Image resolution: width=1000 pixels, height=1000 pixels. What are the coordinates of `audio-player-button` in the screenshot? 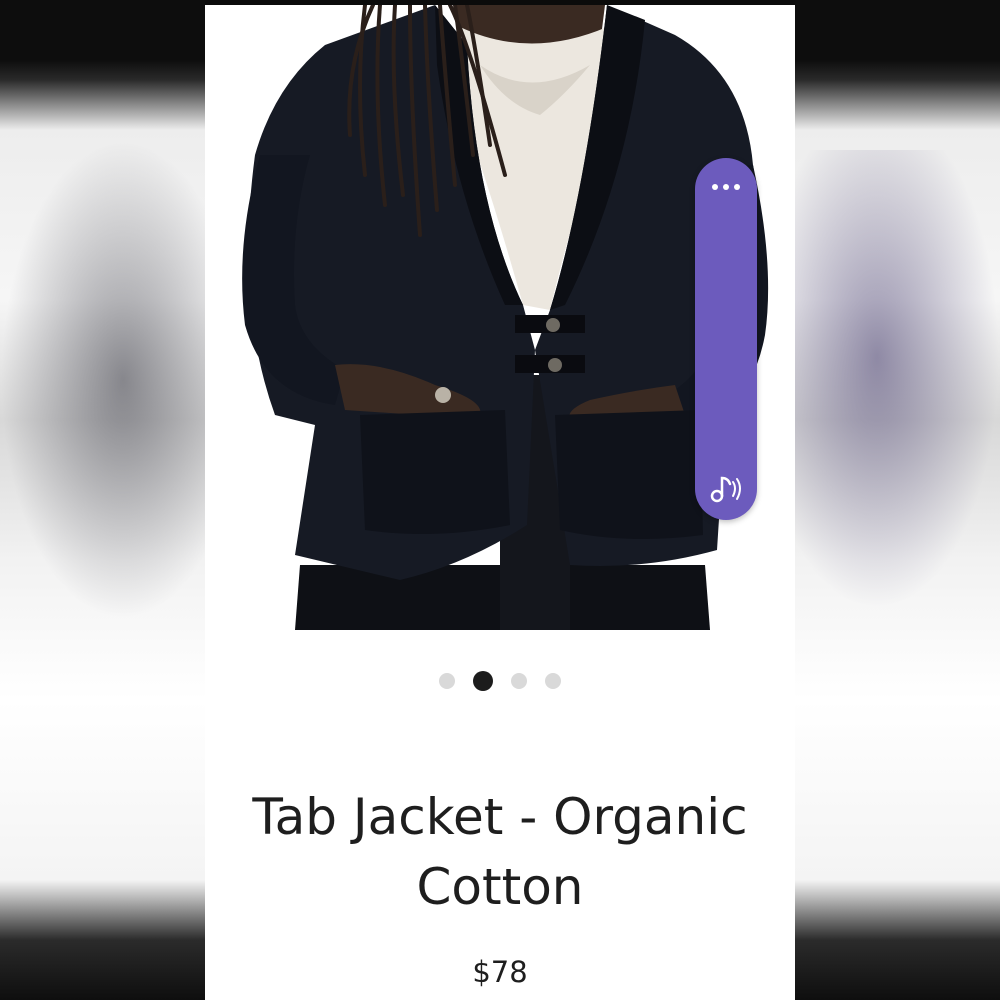 It's located at (726, 489).